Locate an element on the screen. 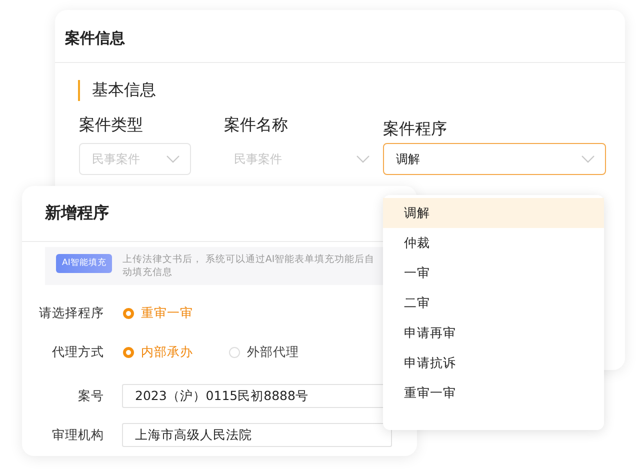 The height and width of the screenshot is (472, 638). tip-text: 上传法律文书后， 系统可以通过AI智能表单填充功能后自动填充信息 is located at coordinates (249, 266).